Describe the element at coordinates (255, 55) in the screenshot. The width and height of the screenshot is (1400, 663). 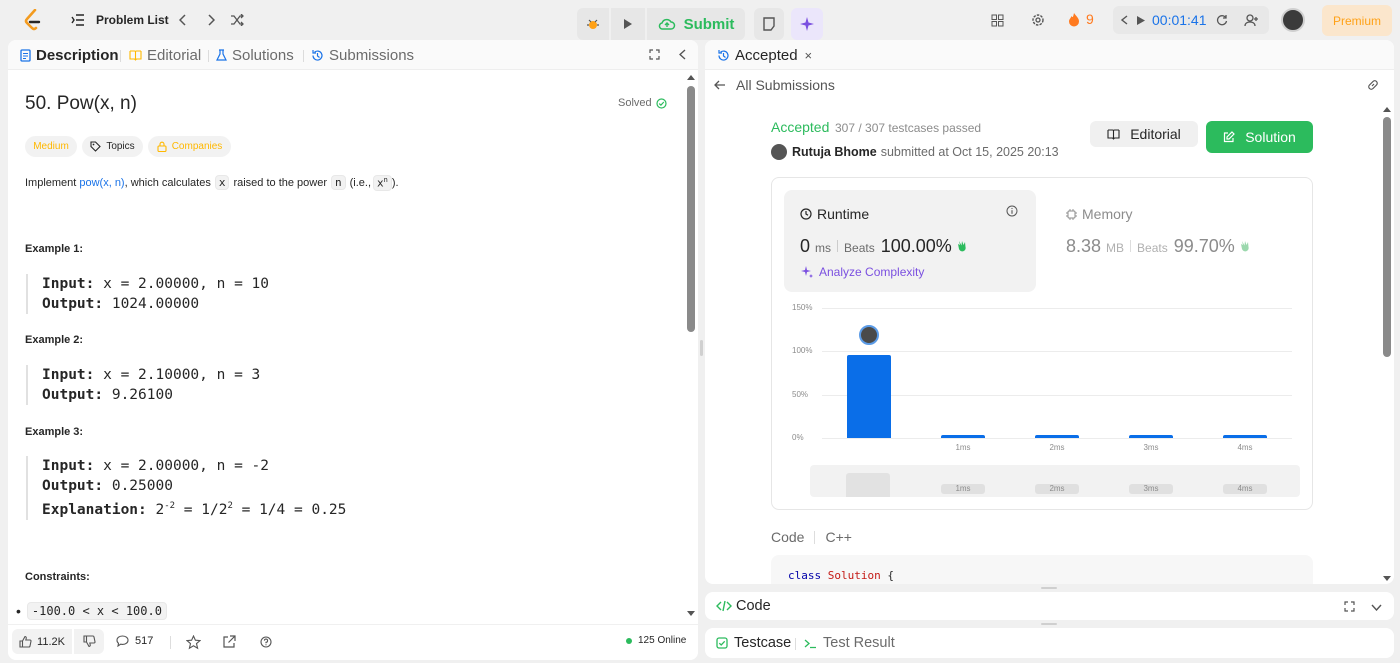
I see `tab-solutions: Solutions` at that location.